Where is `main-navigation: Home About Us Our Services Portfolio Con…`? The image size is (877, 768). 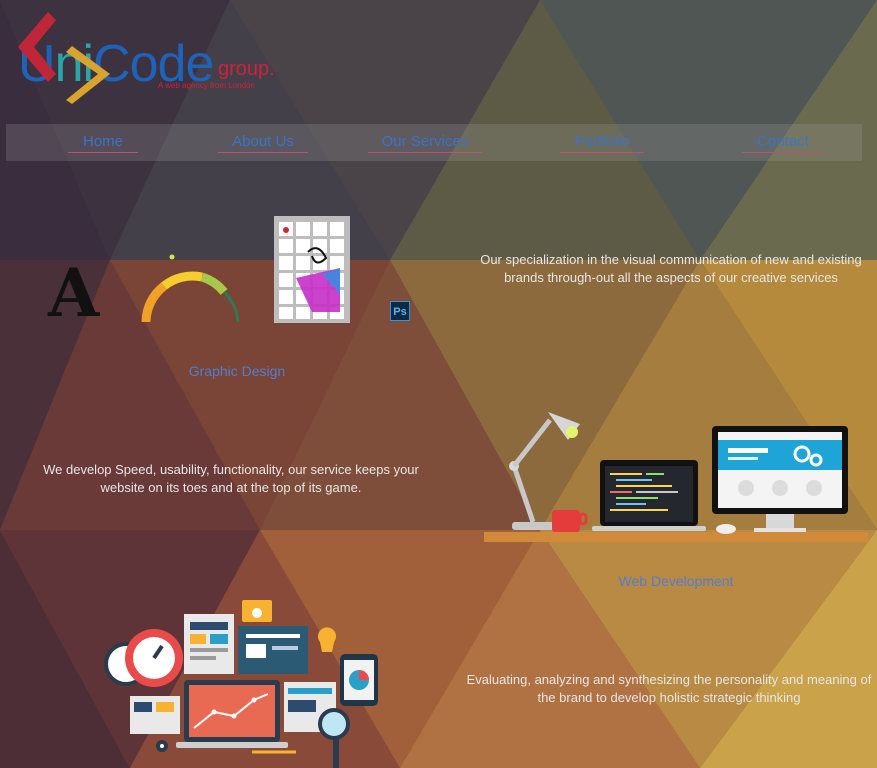
main-navigation: Home About Us Our Services Portfolio Con… is located at coordinates (434, 142).